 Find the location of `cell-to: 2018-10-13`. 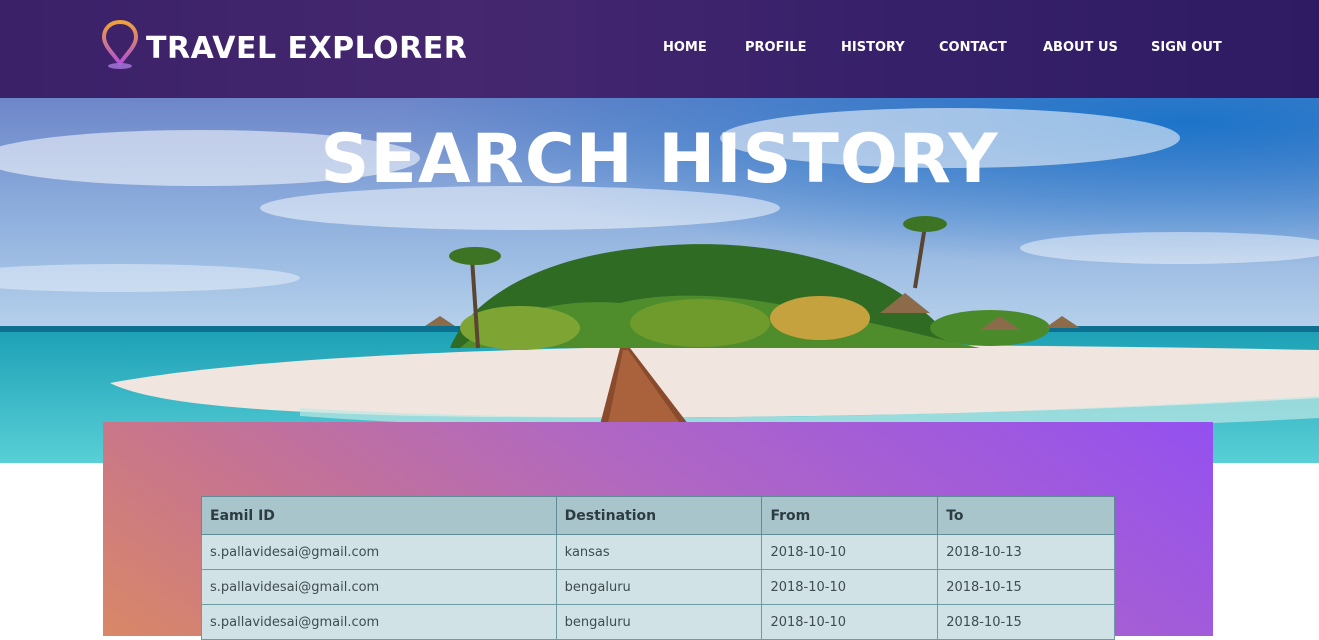

cell-to: 2018-10-13 is located at coordinates (1026, 552).